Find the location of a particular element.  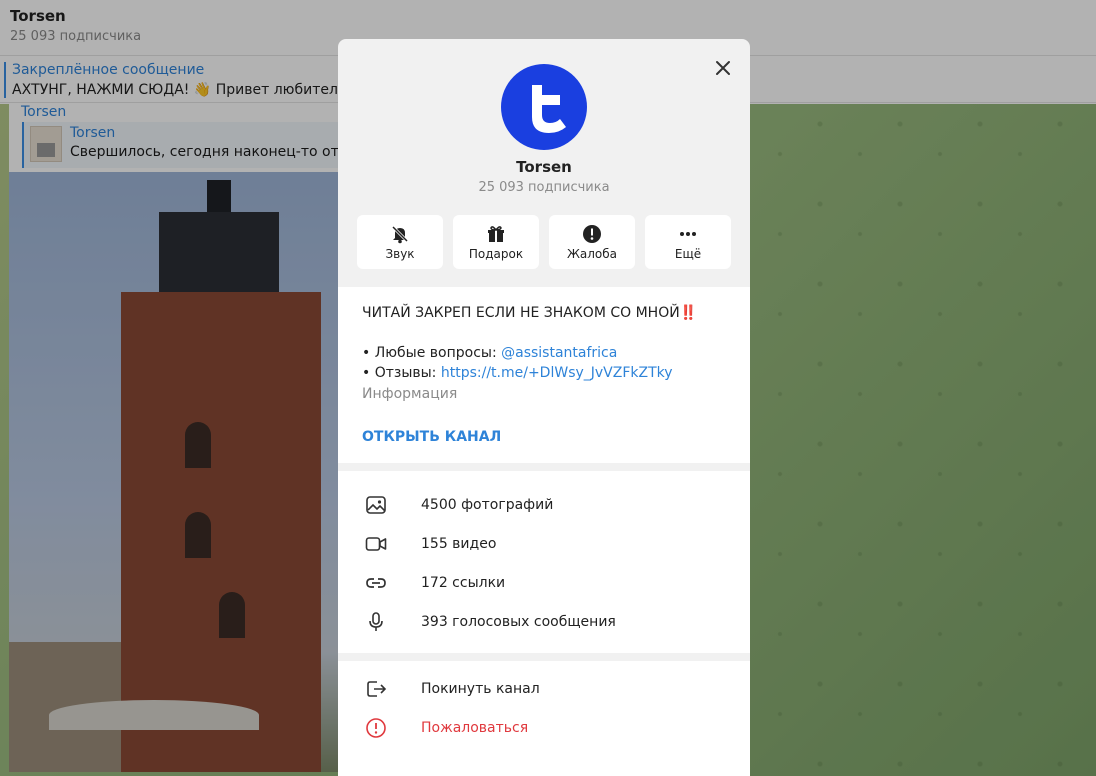

open-channel-button: ОТКРЫТЬ КАНАЛ is located at coordinates (431, 437).